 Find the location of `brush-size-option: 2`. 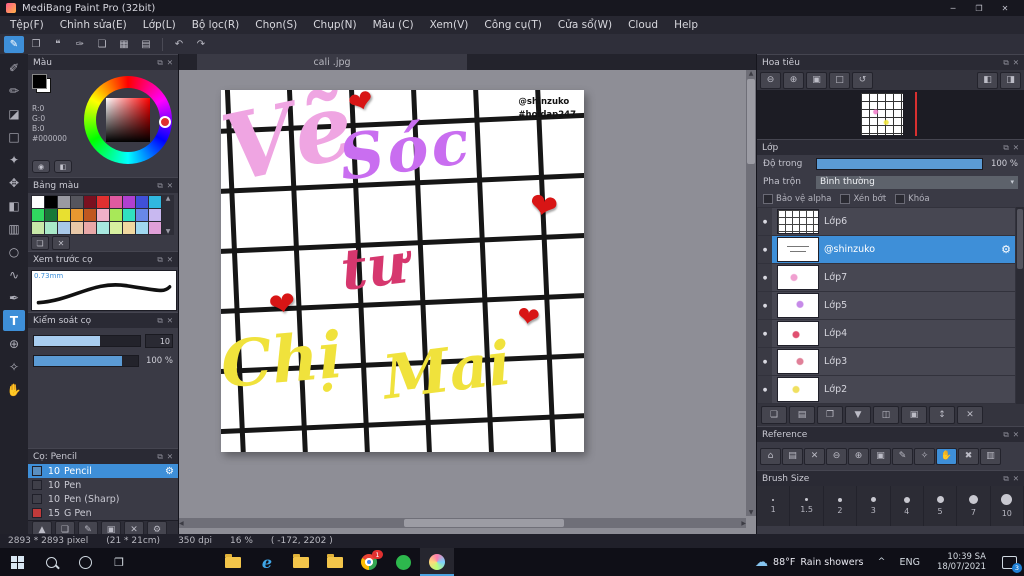

brush-size-option: 2 is located at coordinates (841, 506).